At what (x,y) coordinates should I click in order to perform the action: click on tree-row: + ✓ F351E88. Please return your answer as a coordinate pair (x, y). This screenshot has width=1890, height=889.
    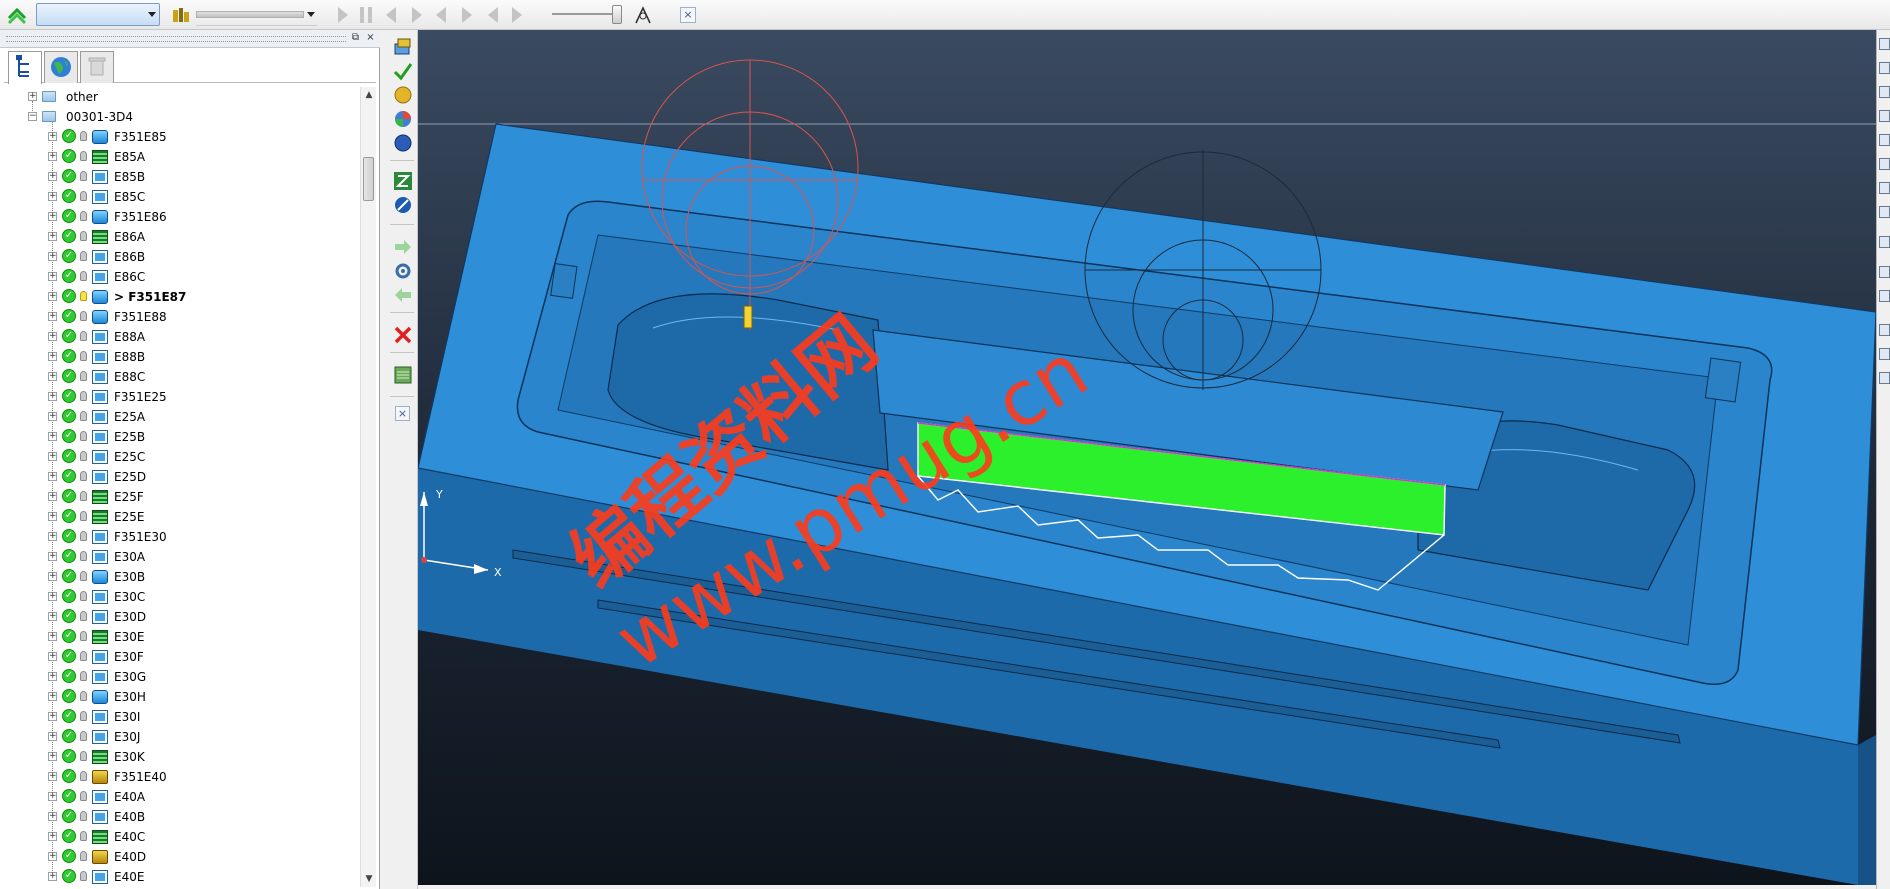
    Looking at the image, I should click on (182, 317).